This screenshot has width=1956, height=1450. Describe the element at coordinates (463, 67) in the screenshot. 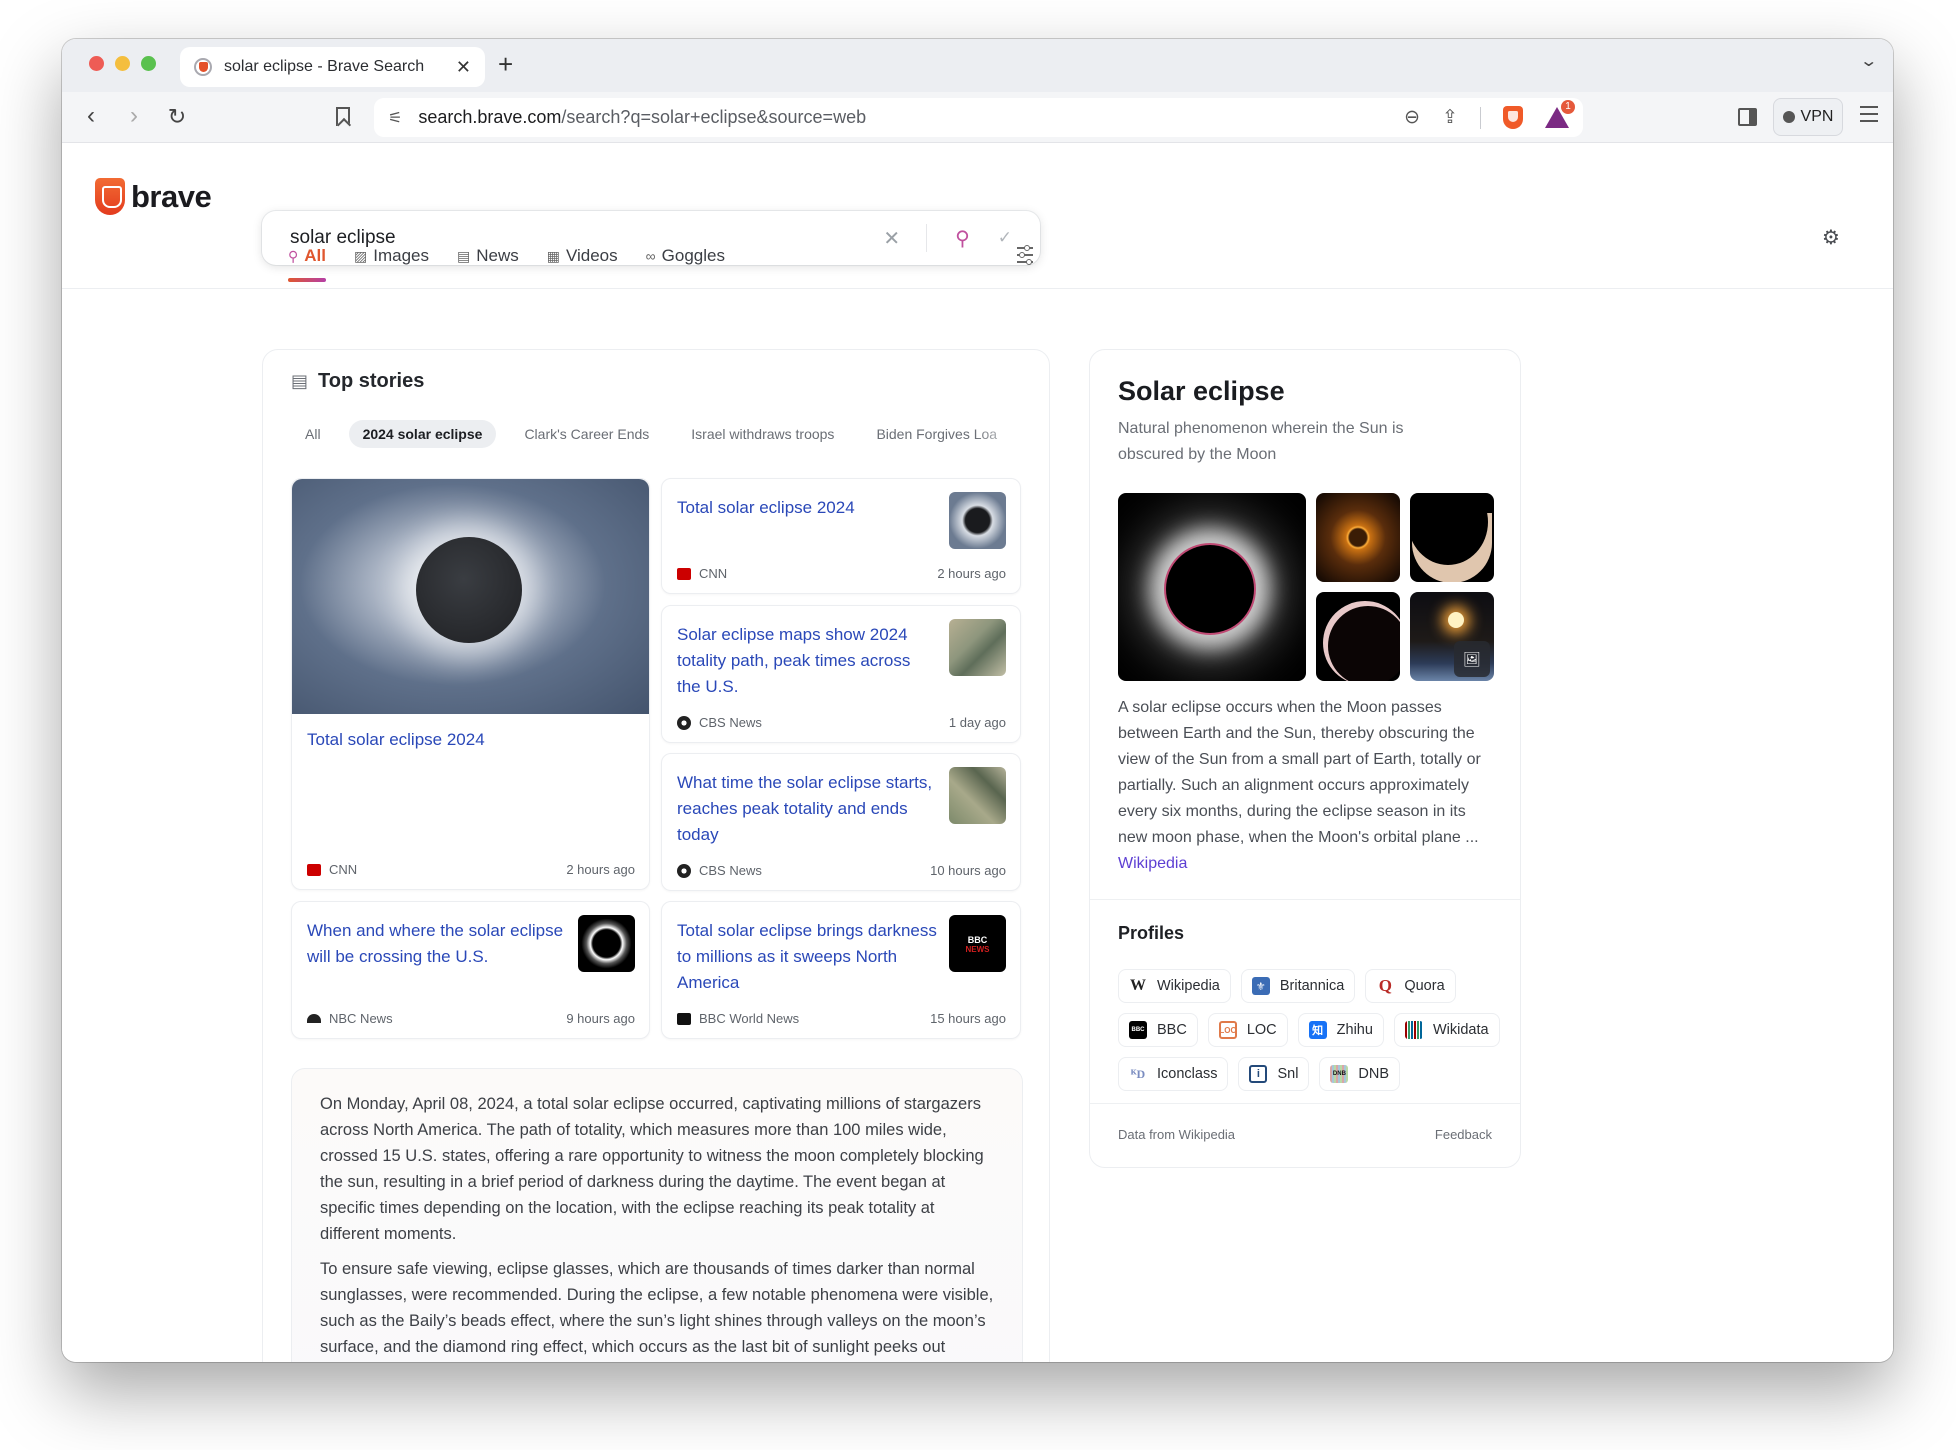

I see `tab-close-icon: ✕` at that location.